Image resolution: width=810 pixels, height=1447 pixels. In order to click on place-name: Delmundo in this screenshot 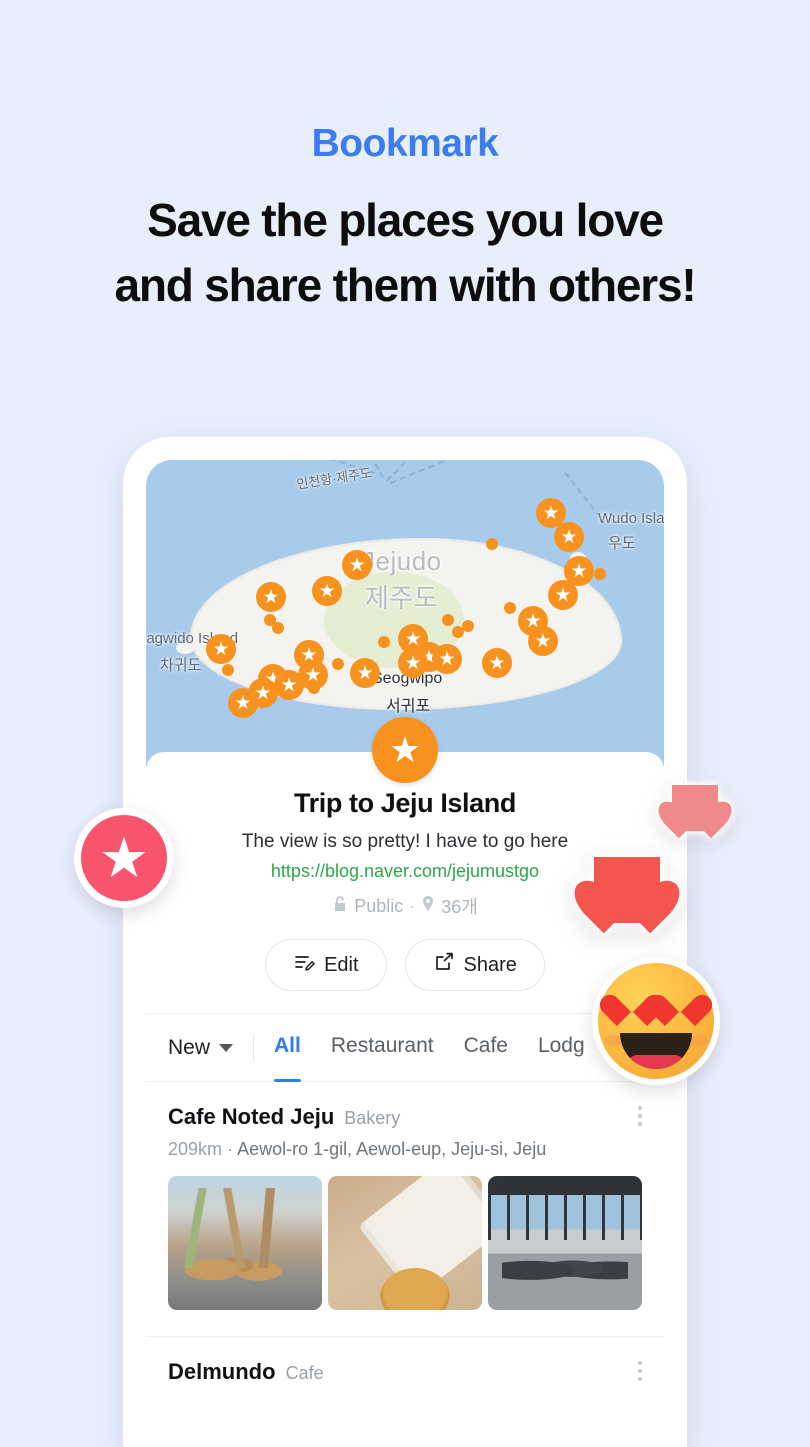, I will do `click(222, 1371)`.